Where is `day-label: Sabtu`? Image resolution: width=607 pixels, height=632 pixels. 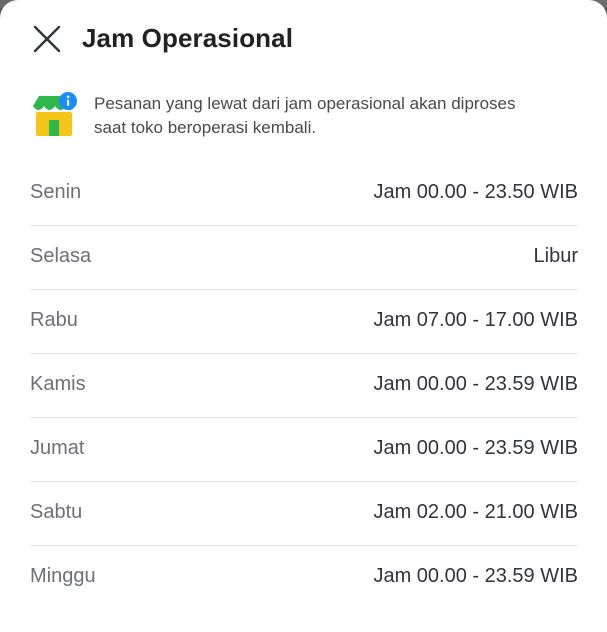 day-label: Sabtu is located at coordinates (56, 512).